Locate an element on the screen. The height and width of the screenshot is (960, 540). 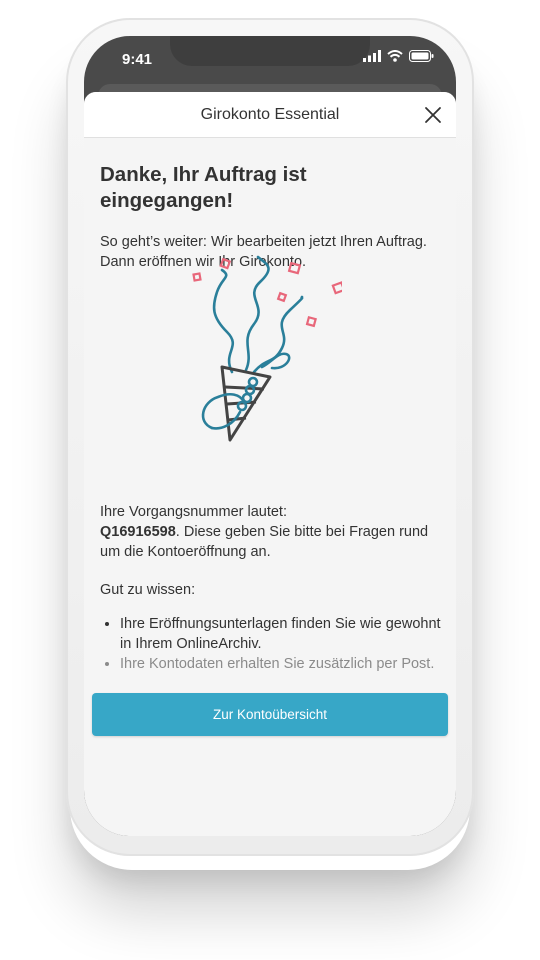
sheet-header: Girokonto Essential is located at coordinates (270, 115).